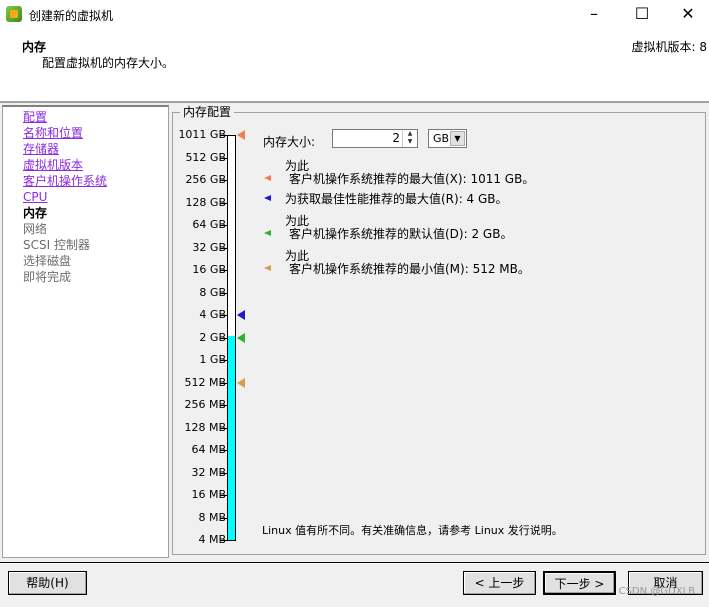 The image size is (709, 607). What do you see at coordinates (457, 138) in the screenshot?
I see `chevron-down-icon: ▼` at bounding box center [457, 138].